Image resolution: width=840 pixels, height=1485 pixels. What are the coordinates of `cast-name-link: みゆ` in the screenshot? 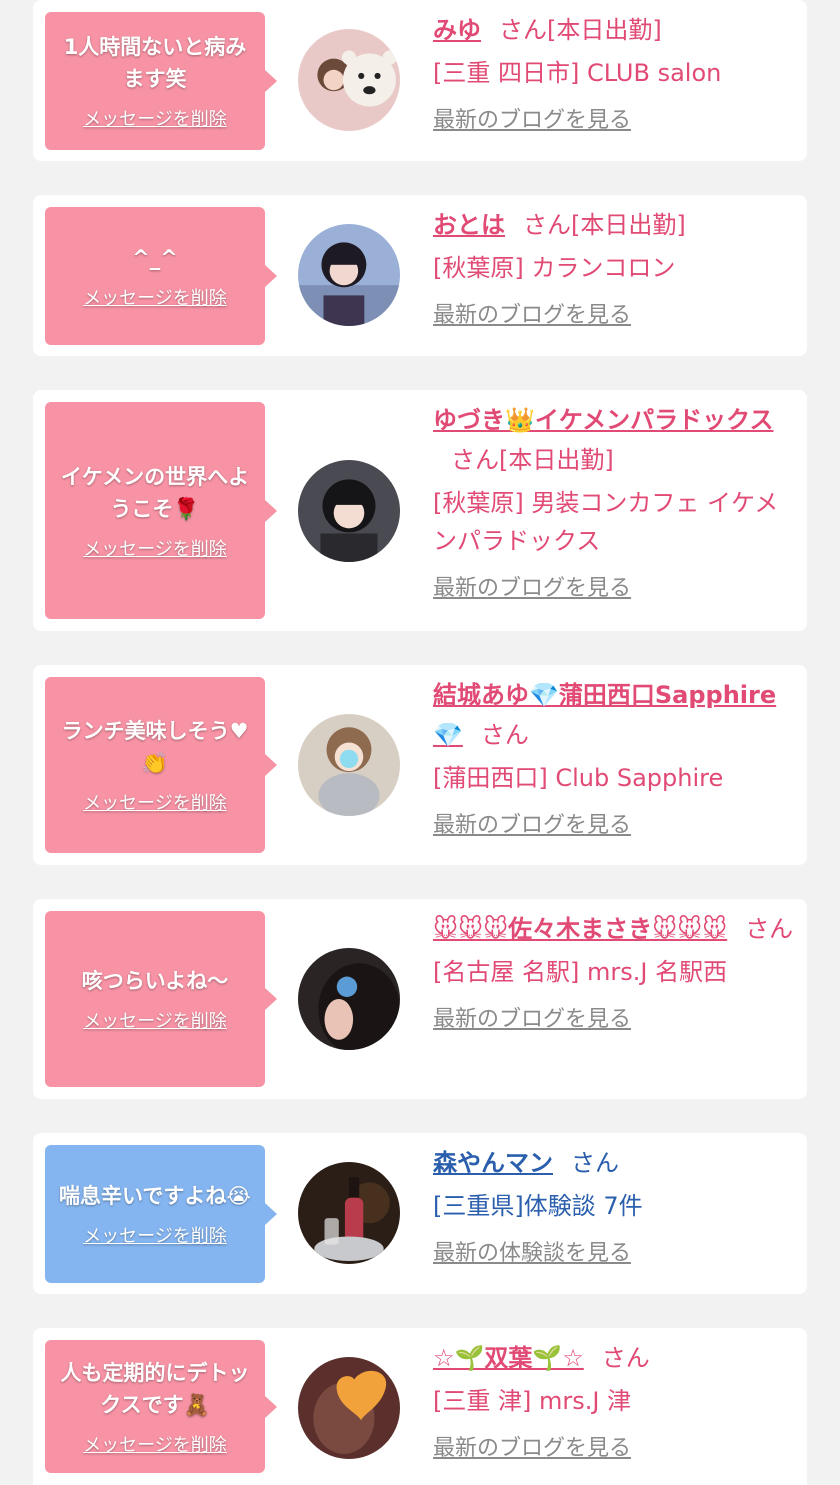 It's located at (457, 30).